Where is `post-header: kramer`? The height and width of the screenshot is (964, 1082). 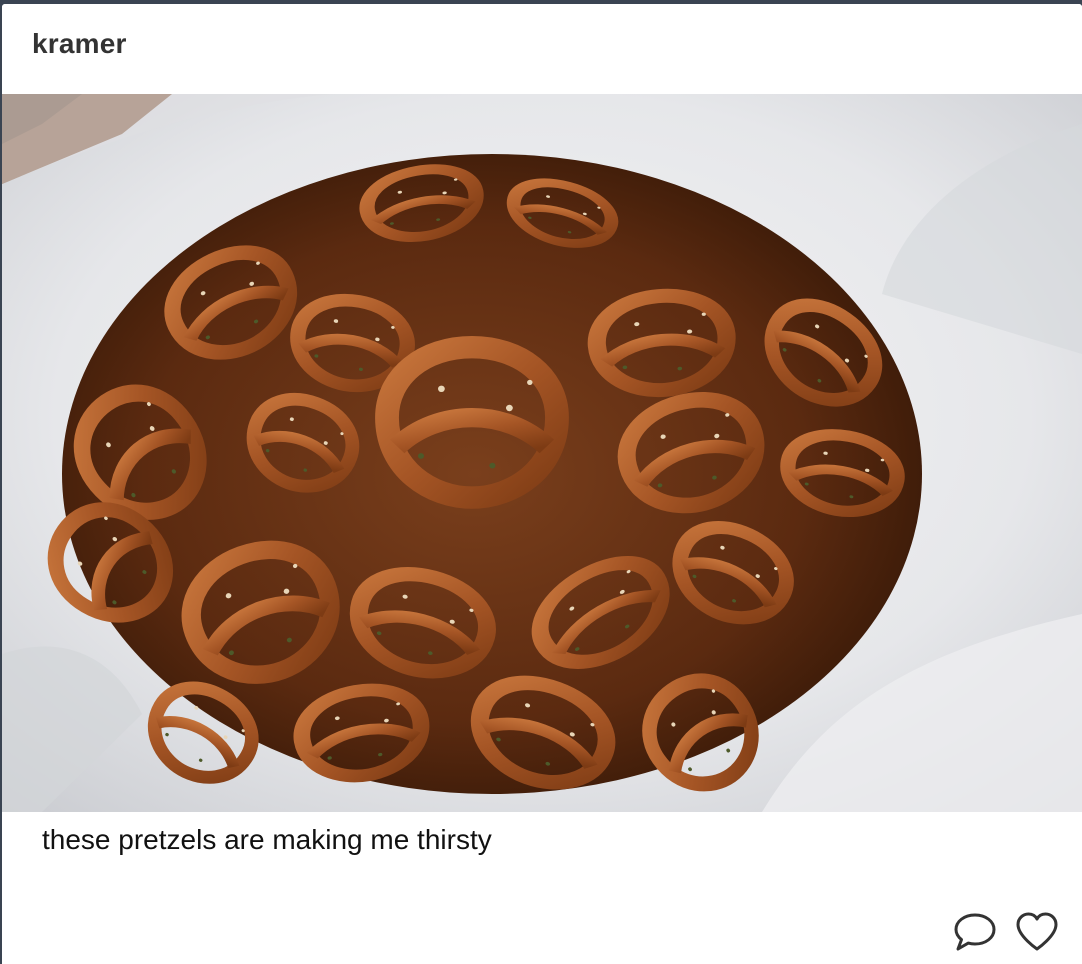
post-header: kramer is located at coordinates (542, 49).